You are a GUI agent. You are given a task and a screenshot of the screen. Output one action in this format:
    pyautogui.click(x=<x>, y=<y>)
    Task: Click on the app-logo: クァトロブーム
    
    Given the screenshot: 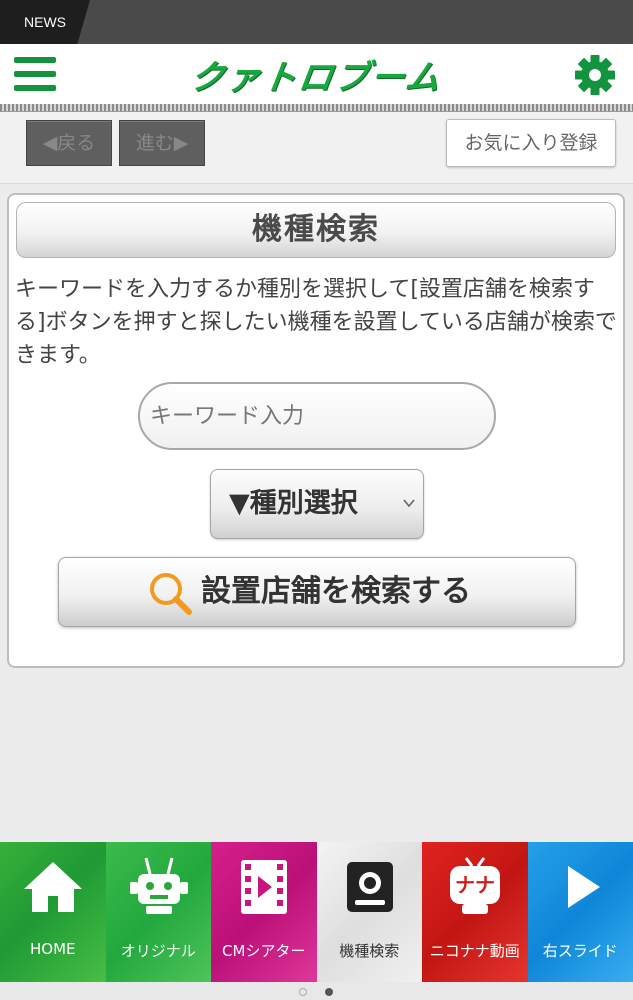 What is the action you would take?
    pyautogui.click(x=317, y=74)
    